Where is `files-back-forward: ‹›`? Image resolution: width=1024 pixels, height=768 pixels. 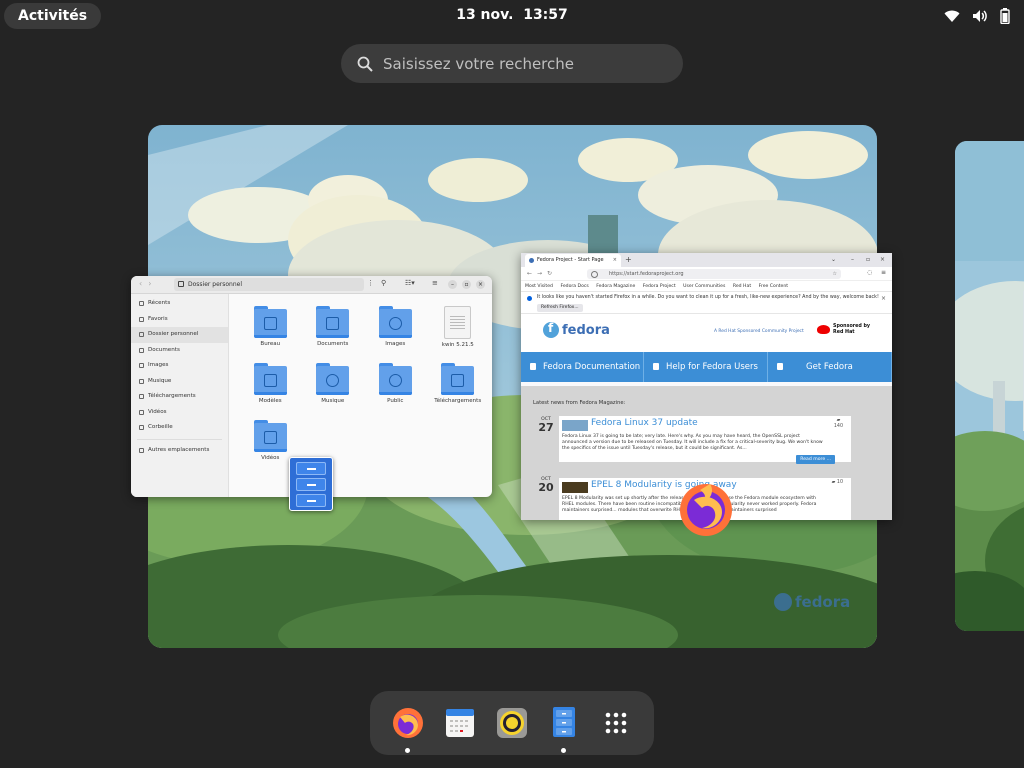
files-back-forward: ‹› is located at coordinates (148, 283).